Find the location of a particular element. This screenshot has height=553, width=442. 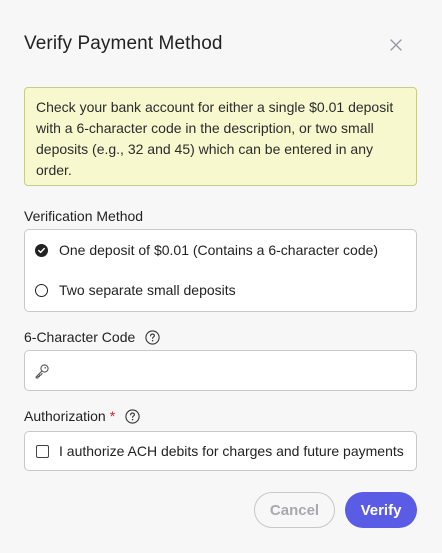

authorization-label-text: Authorization is located at coordinates (65, 416).